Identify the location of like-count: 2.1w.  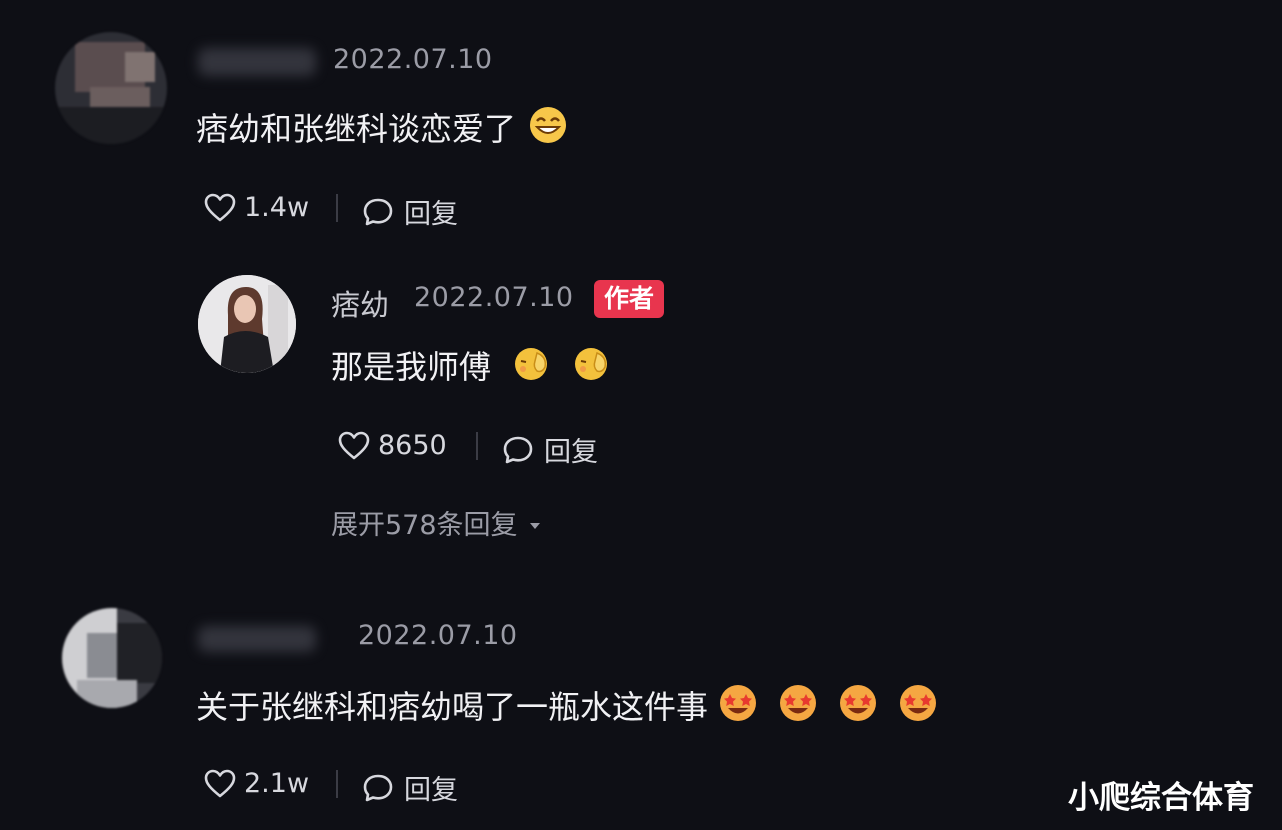
(277, 783).